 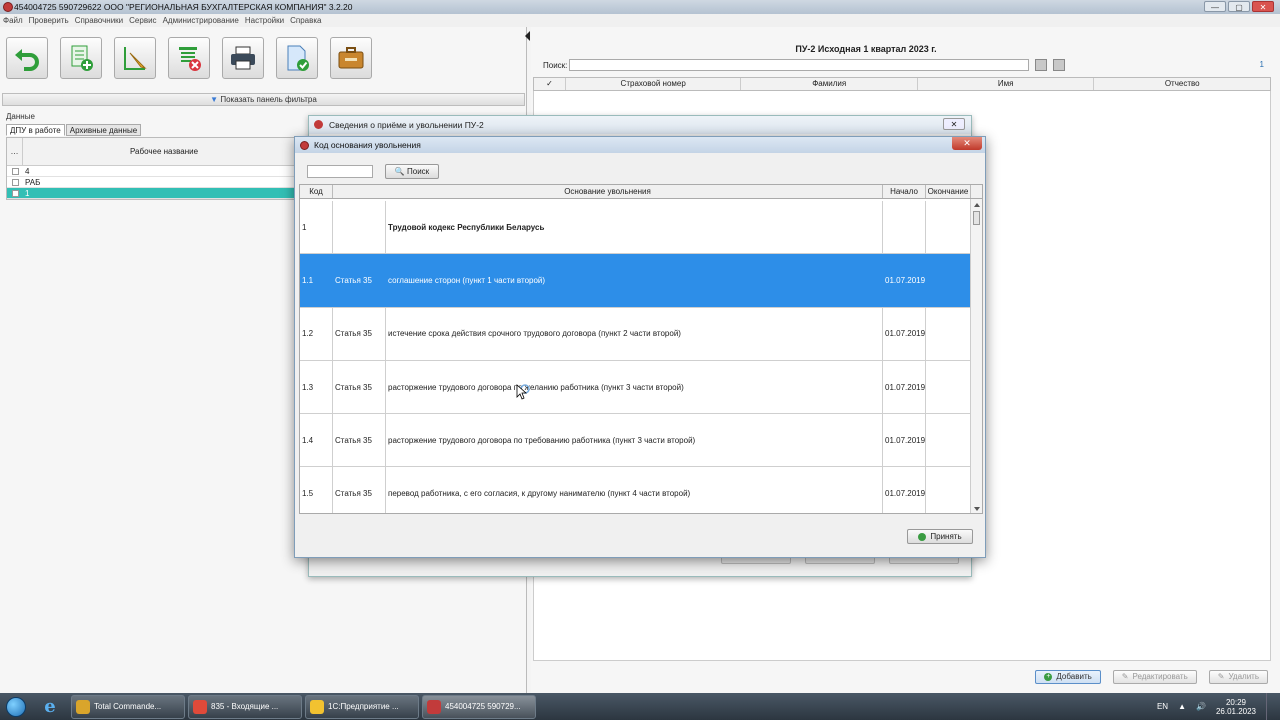 I want to click on magnifier-icon: 🔍, so click(x=399, y=171).